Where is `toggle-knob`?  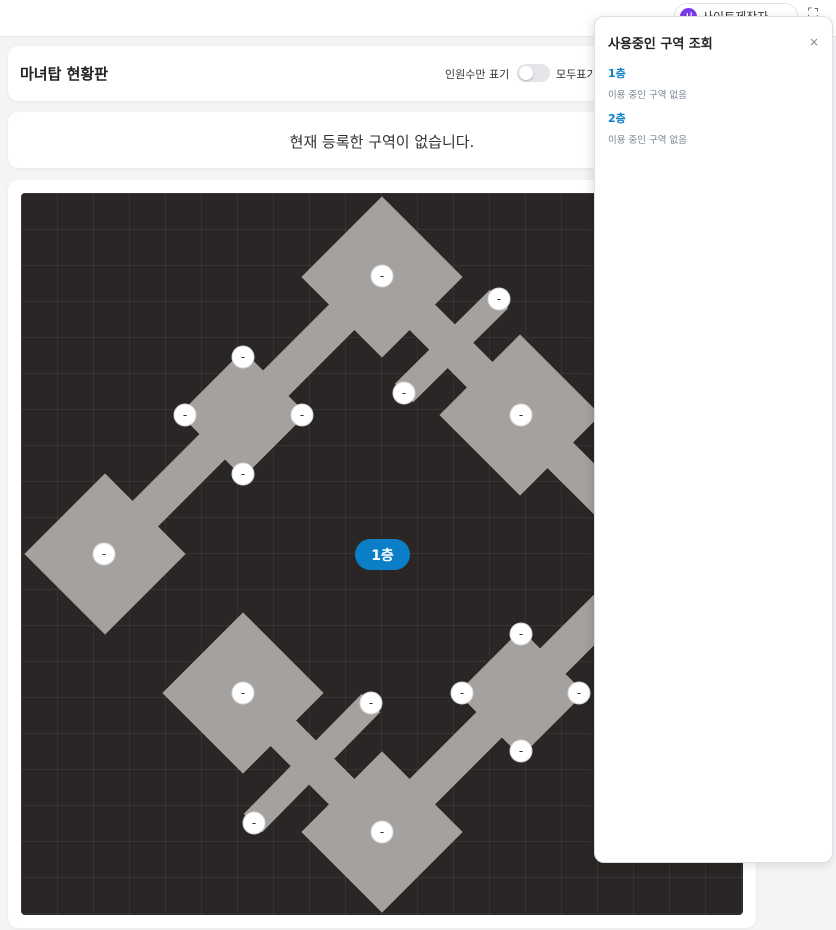 toggle-knob is located at coordinates (526, 73).